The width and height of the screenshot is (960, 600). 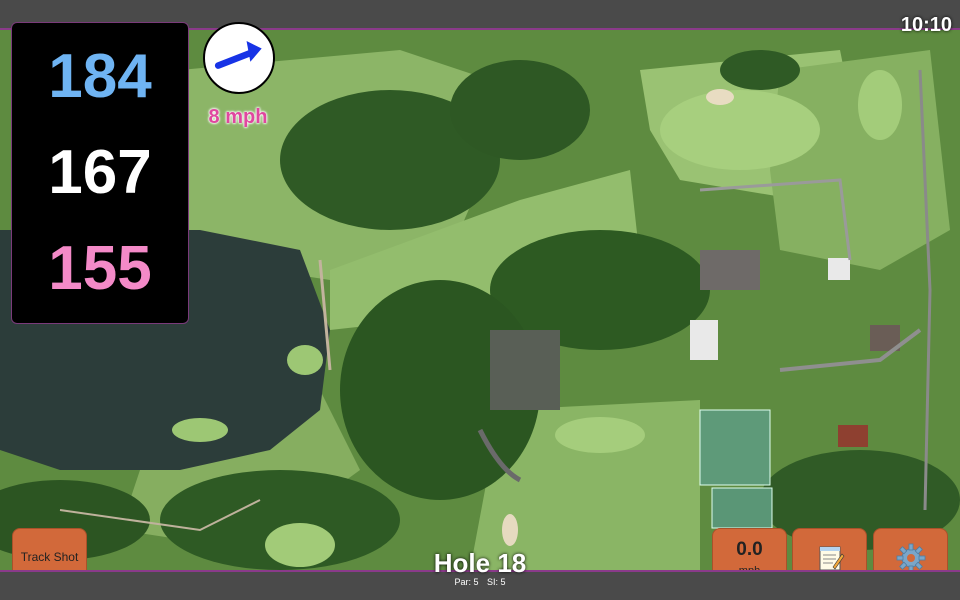 I want to click on track-shot-label: Track Shot, so click(x=49, y=557).